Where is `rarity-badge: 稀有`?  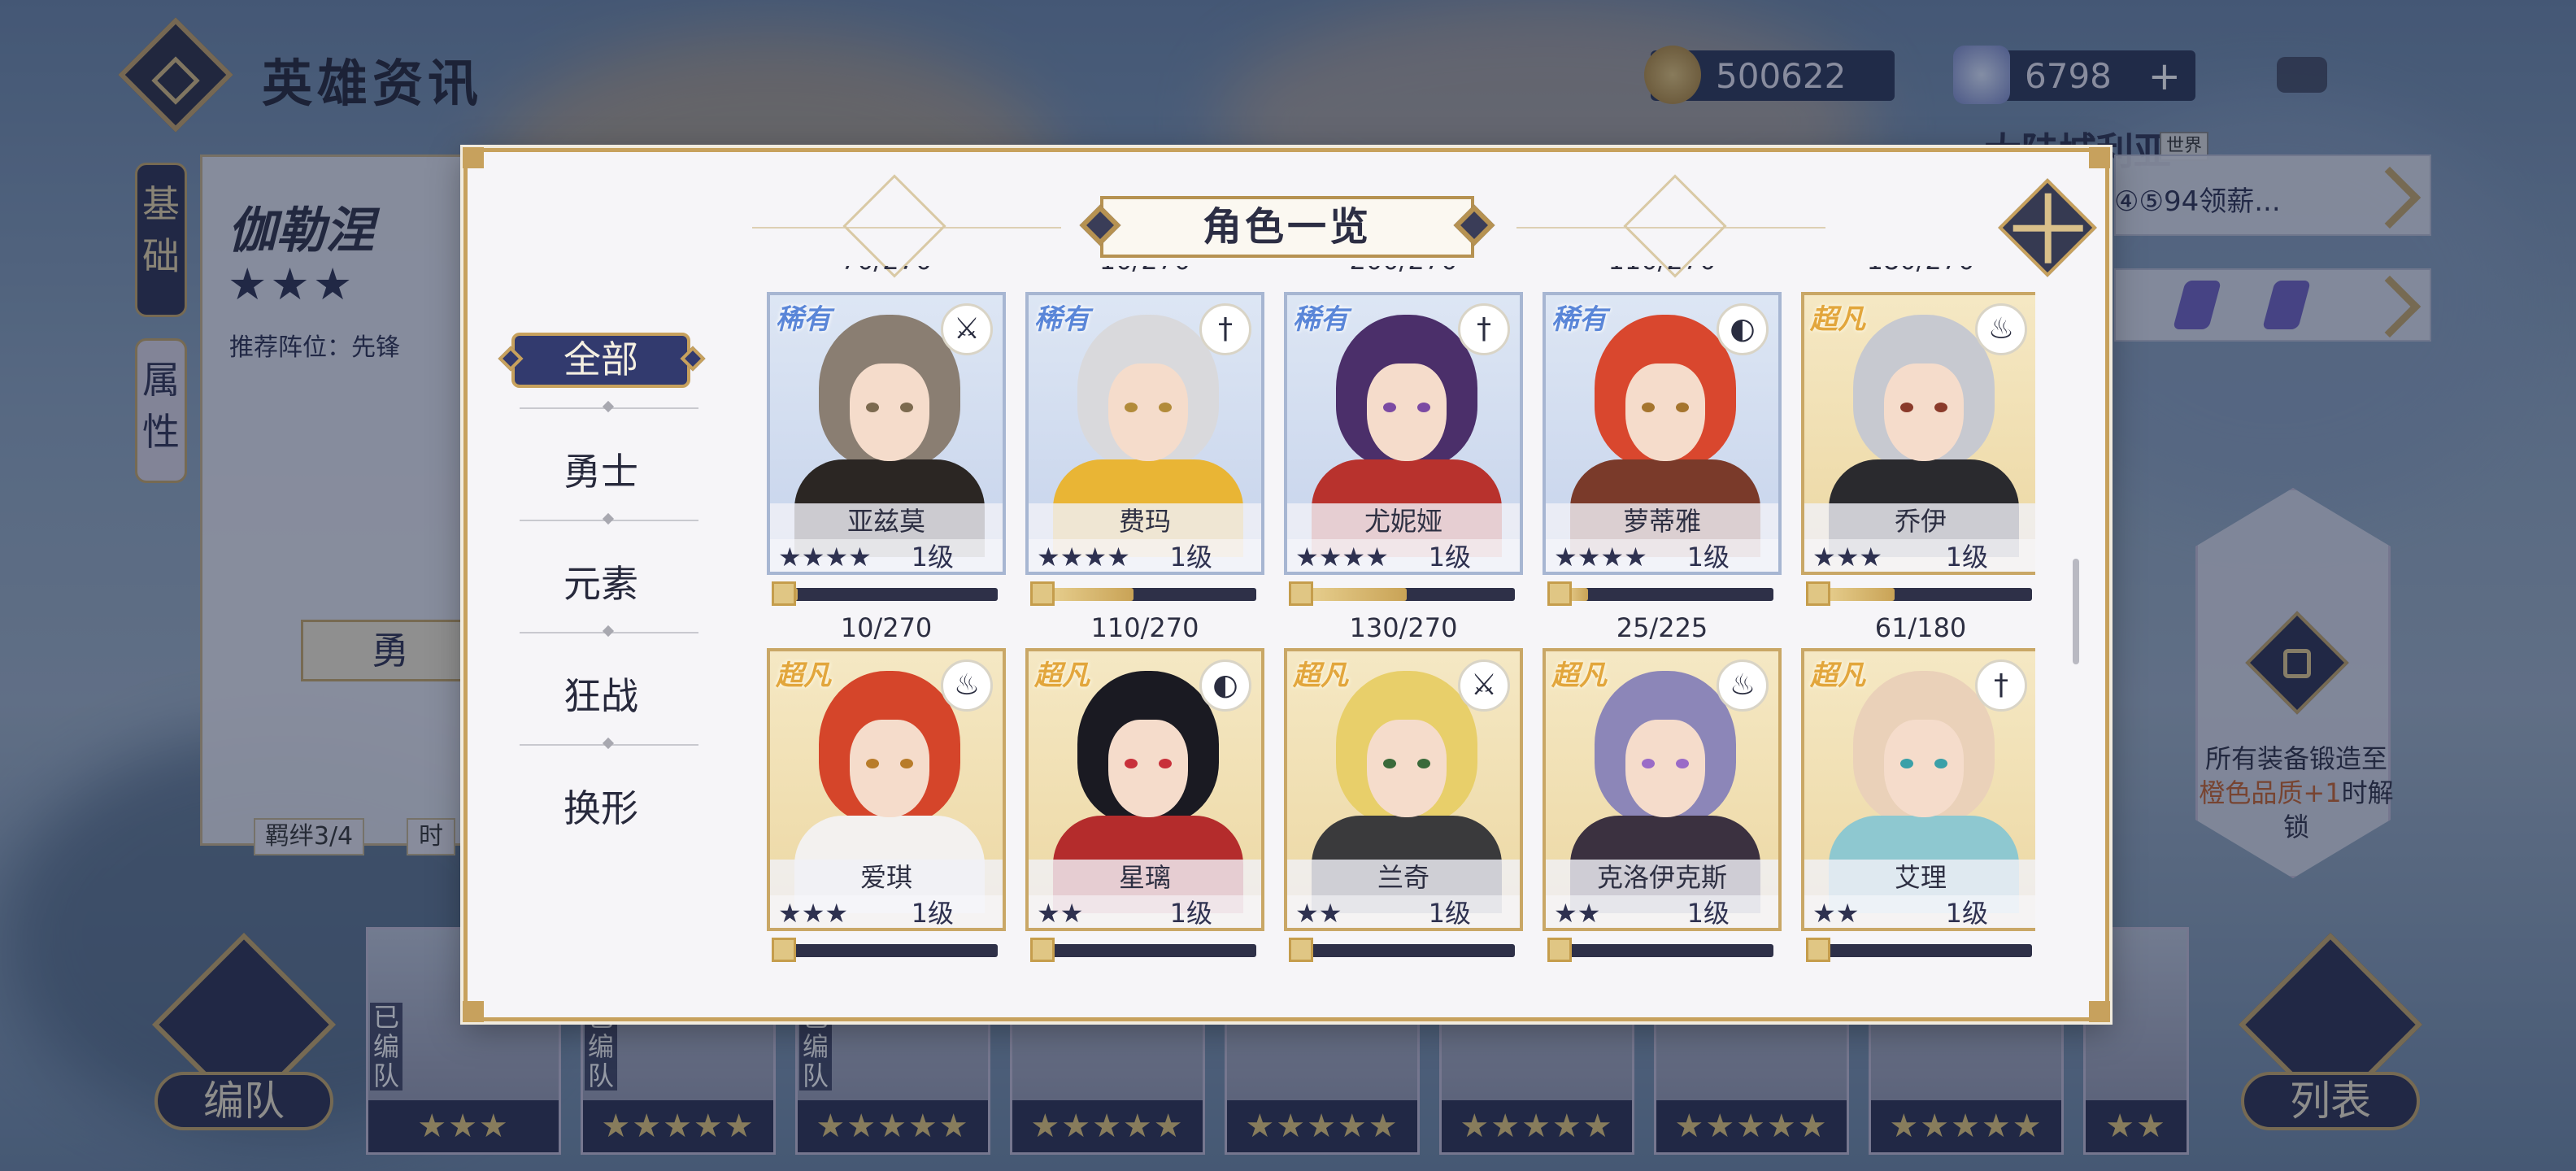
rarity-badge: 稀有 is located at coordinates (1579, 320).